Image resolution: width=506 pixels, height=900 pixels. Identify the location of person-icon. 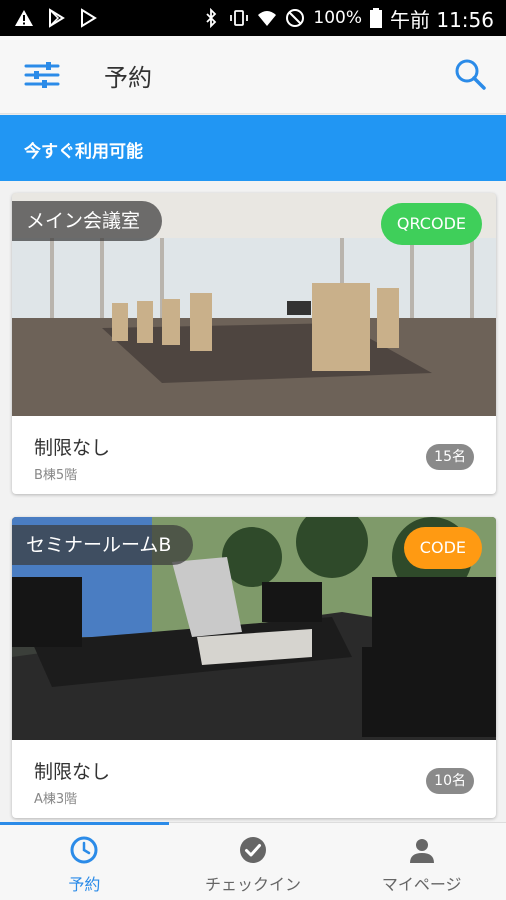
(421, 851).